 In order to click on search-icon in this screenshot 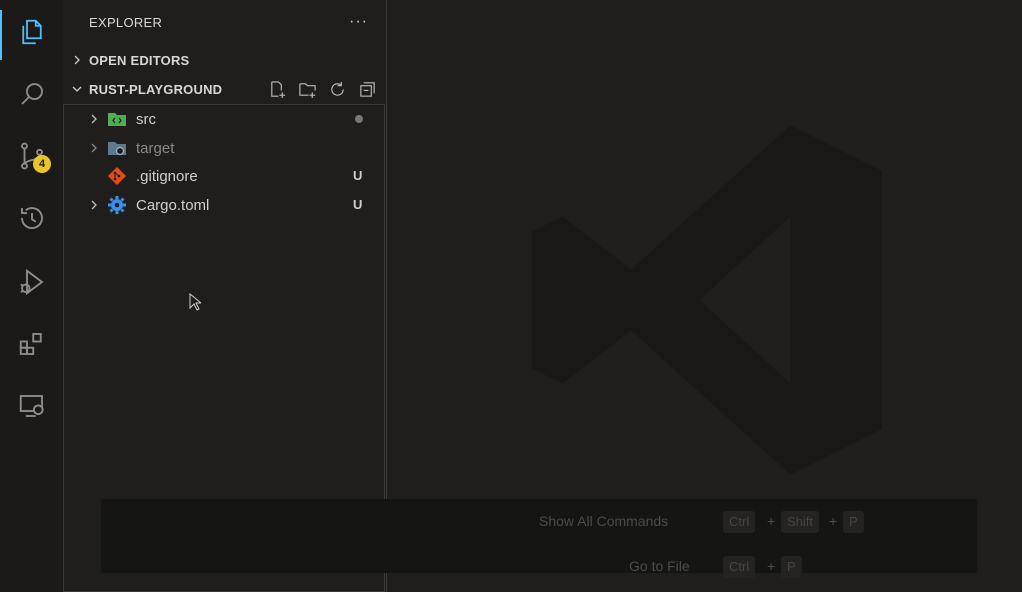, I will do `click(31, 94)`.